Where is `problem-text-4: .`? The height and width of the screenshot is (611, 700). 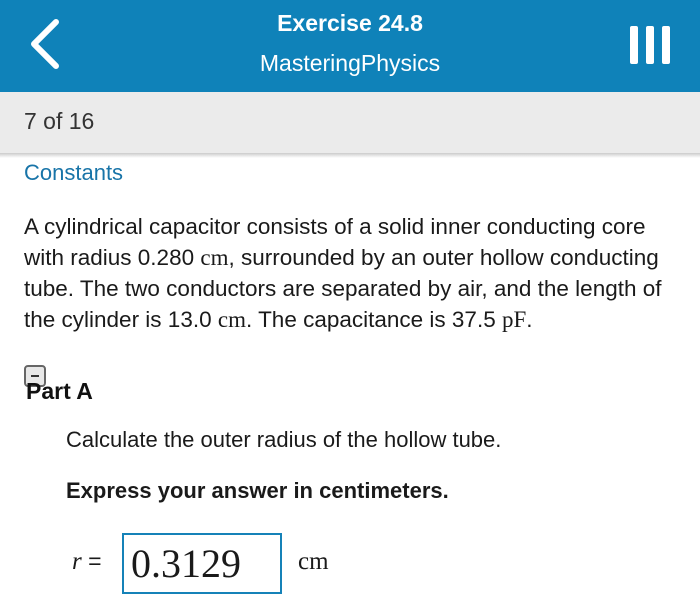 problem-text-4: . is located at coordinates (529, 319).